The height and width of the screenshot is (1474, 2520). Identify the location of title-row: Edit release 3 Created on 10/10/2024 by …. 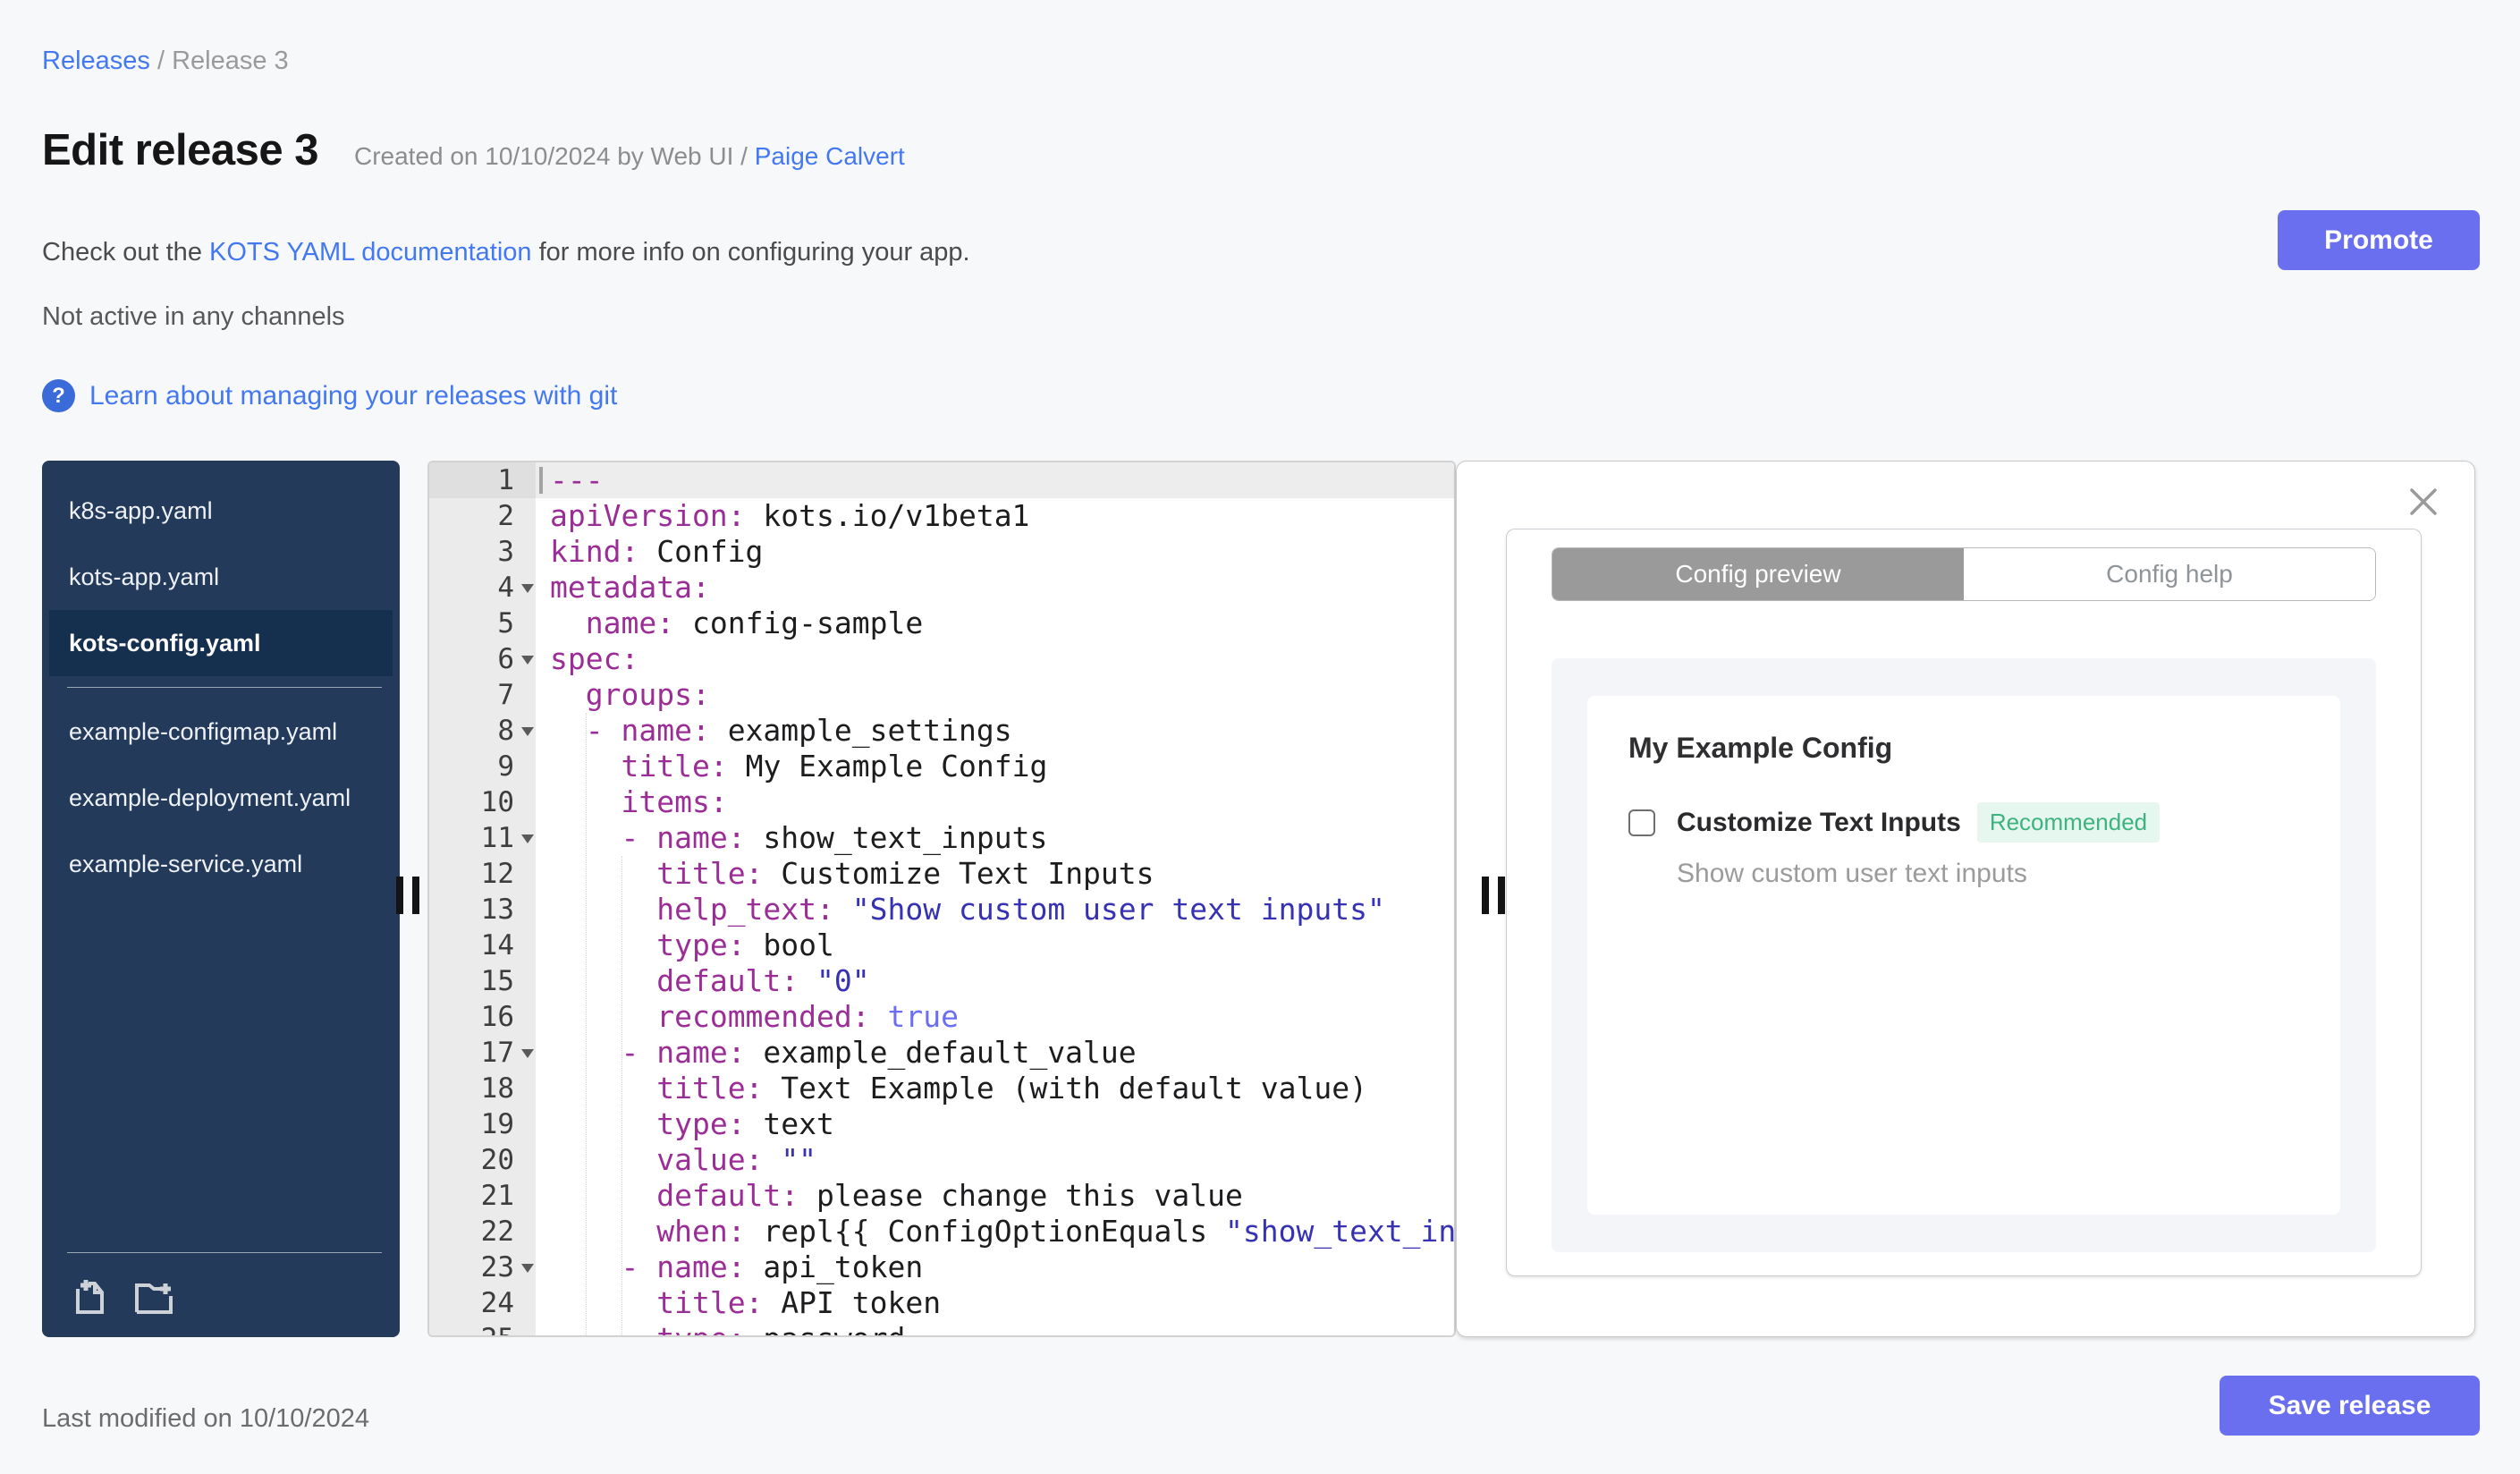
(473, 150).